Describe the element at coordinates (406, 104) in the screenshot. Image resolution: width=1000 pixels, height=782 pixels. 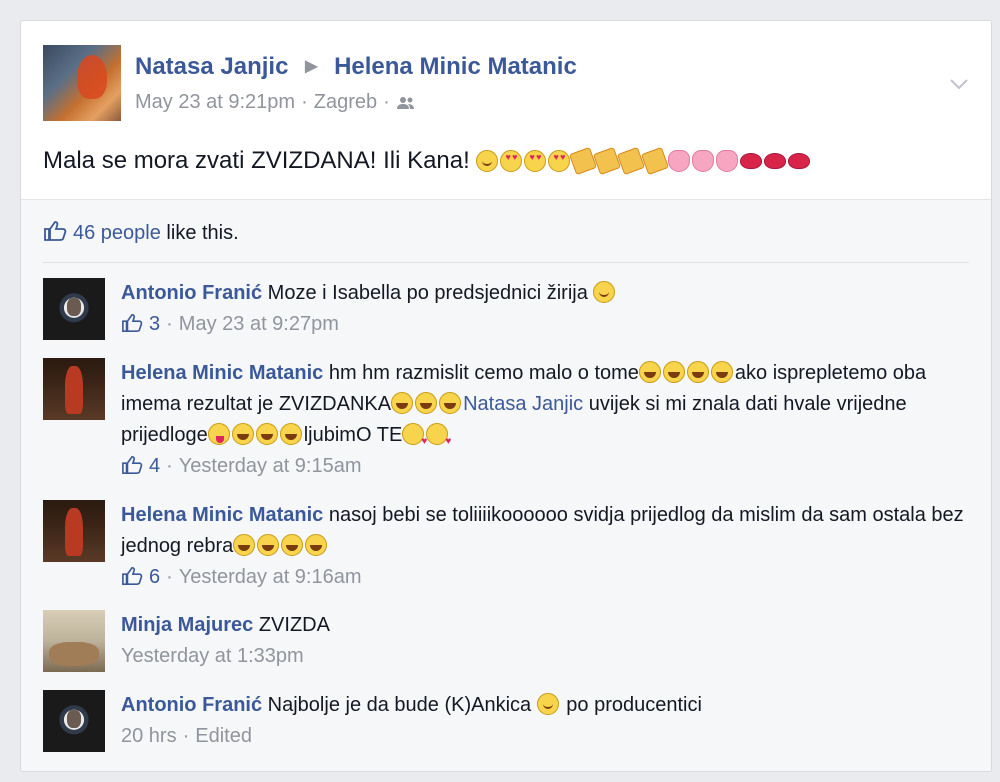
I see `friends-icon` at that location.